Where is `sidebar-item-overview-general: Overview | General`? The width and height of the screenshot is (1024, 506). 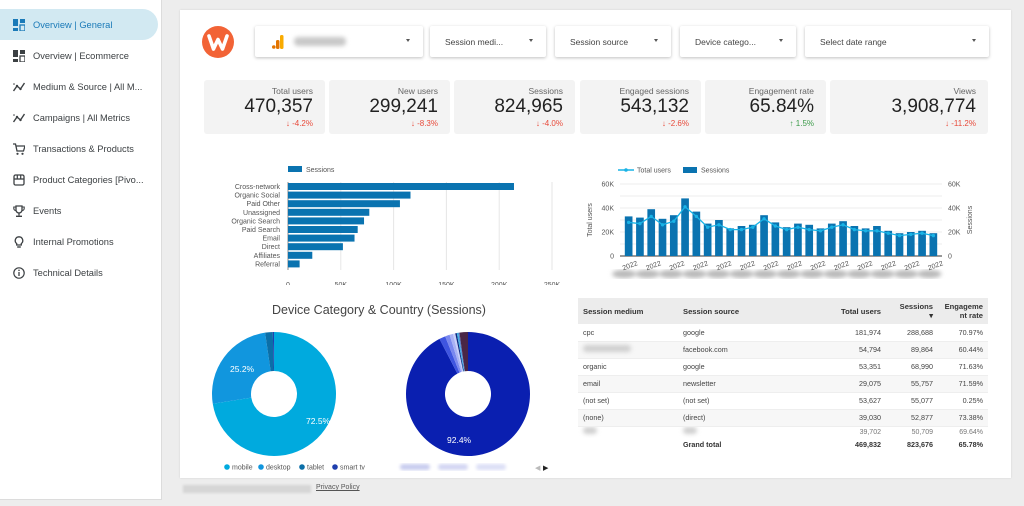 sidebar-item-overview-general: Overview | General is located at coordinates (79, 24).